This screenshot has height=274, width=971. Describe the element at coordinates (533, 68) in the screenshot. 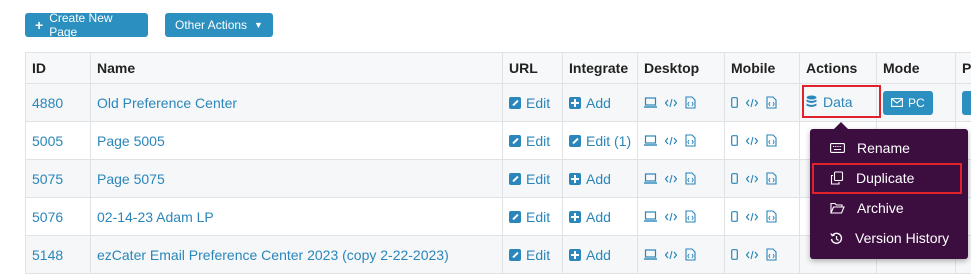

I see `column-header-url: URL` at that location.